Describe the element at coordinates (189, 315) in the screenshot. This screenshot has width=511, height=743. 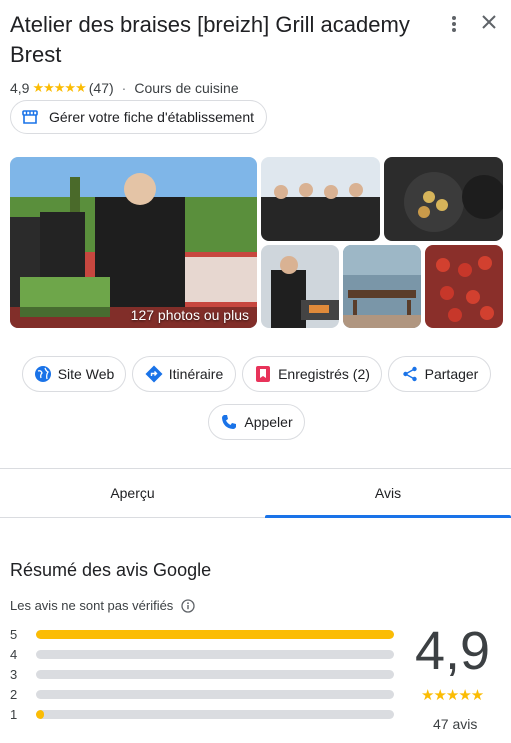
I see `photo-count-label: 127 photos ou plus` at that location.